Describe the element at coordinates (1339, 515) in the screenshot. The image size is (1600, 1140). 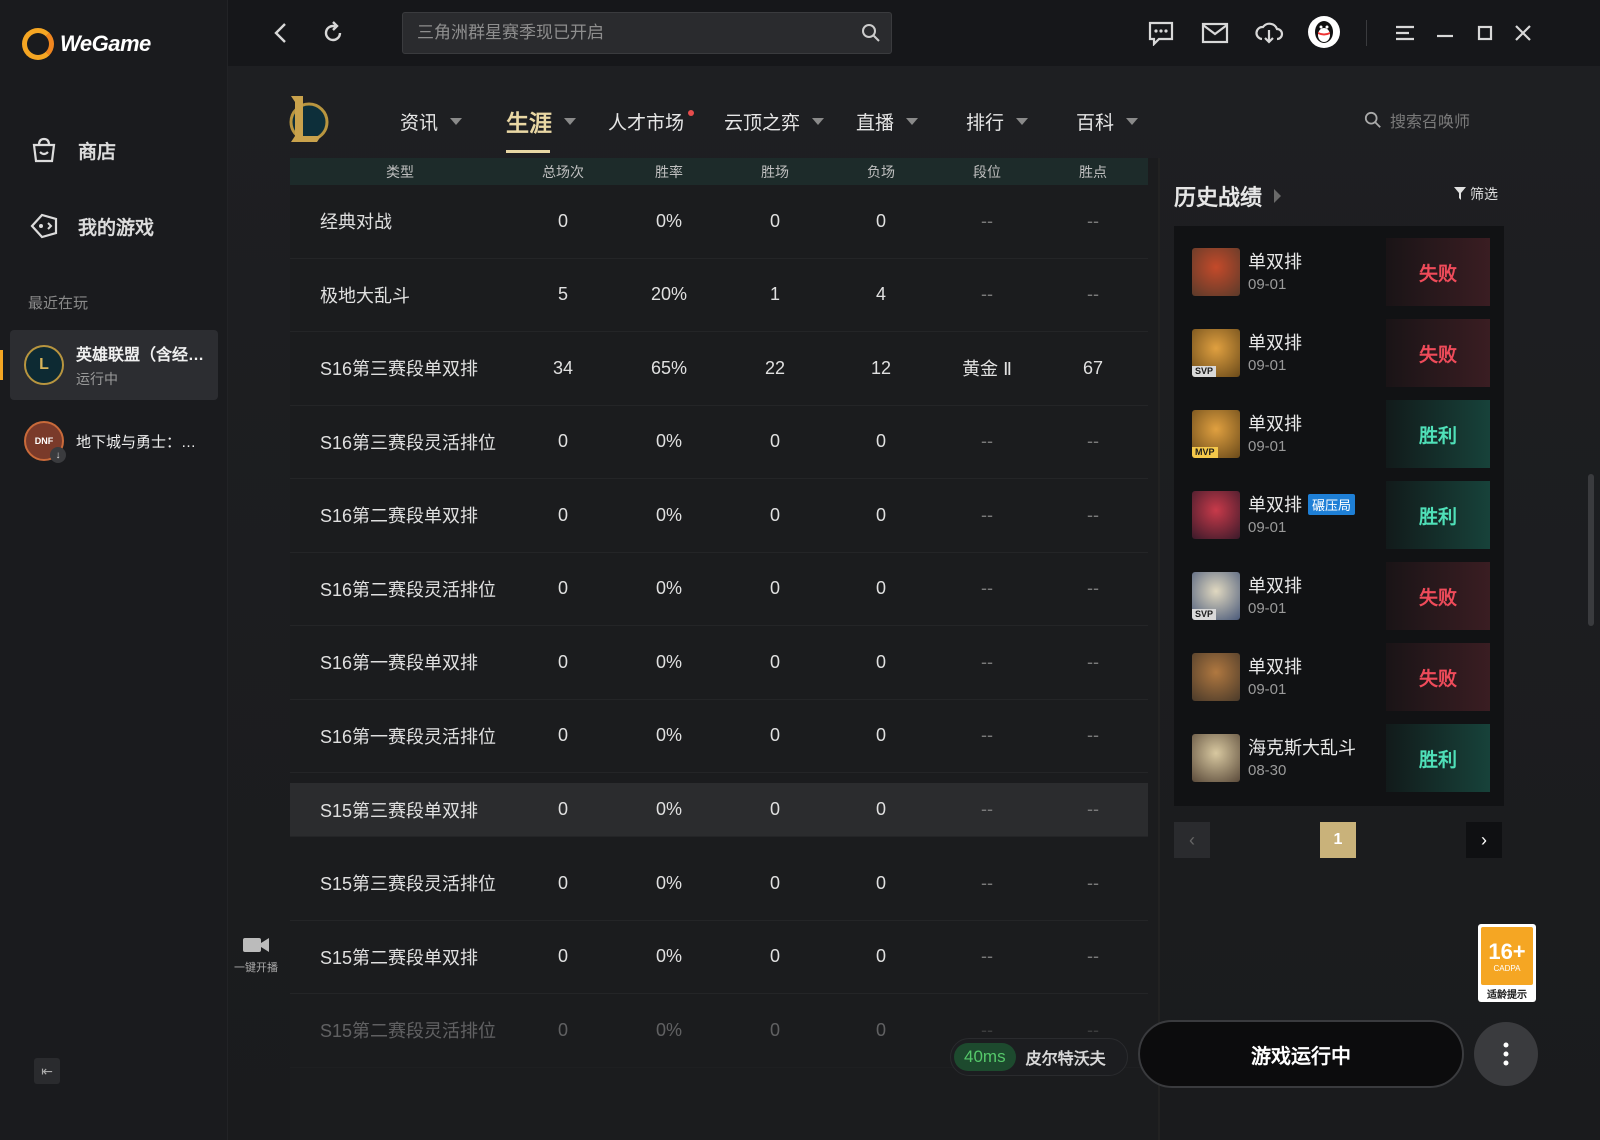
I see `match-item: 单双排 碾压局 09-01 胜利` at that location.